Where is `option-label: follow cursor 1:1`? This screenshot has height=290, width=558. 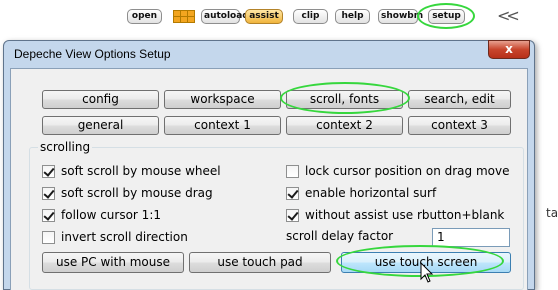 option-label: follow cursor 1:1 is located at coordinates (111, 215).